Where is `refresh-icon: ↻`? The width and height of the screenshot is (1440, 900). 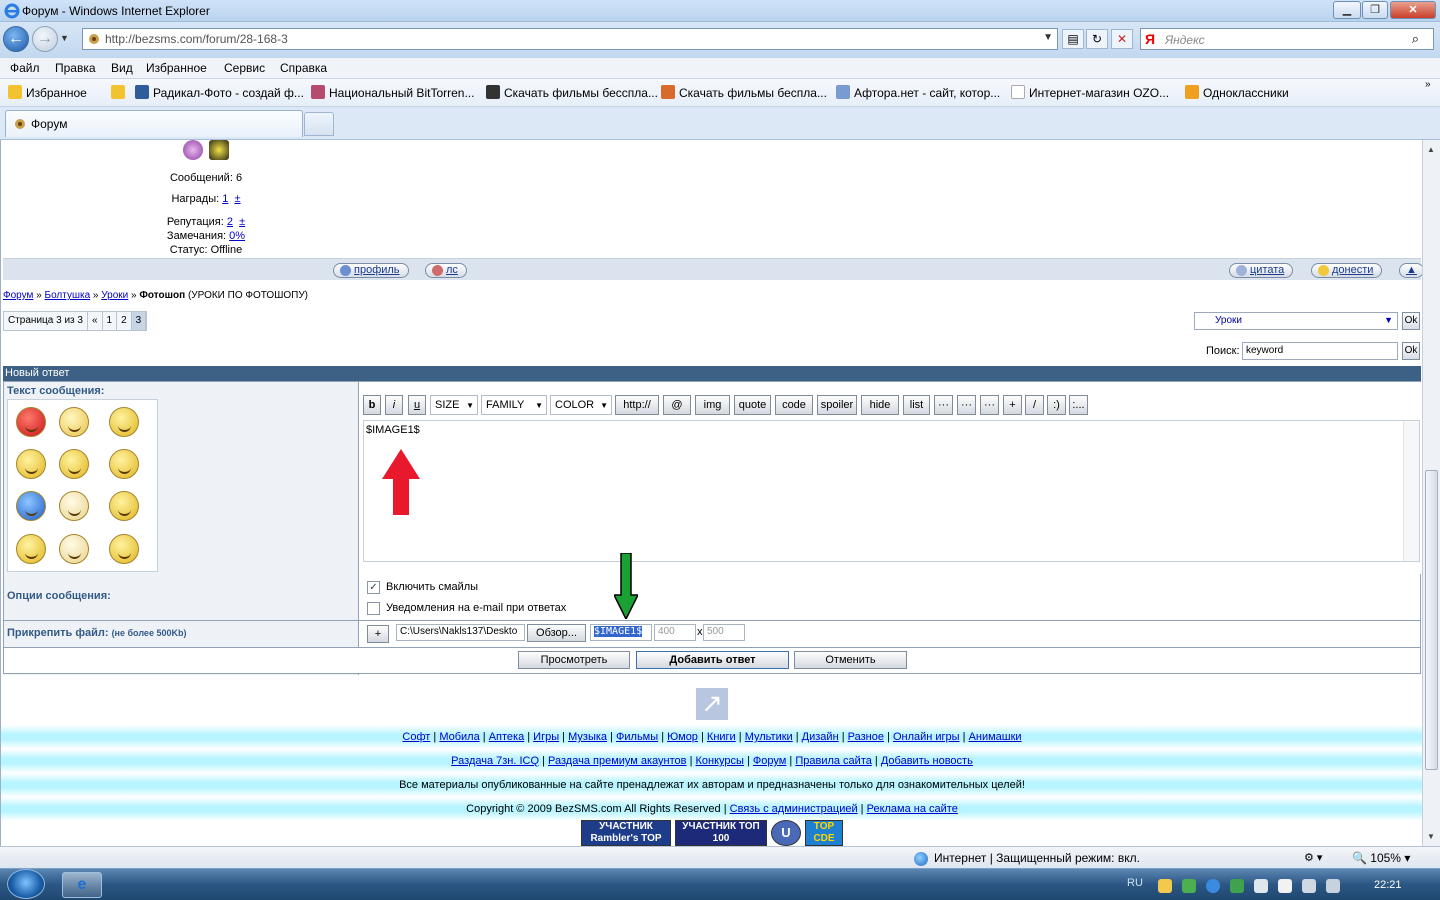
refresh-icon: ↻ is located at coordinates (1097, 39).